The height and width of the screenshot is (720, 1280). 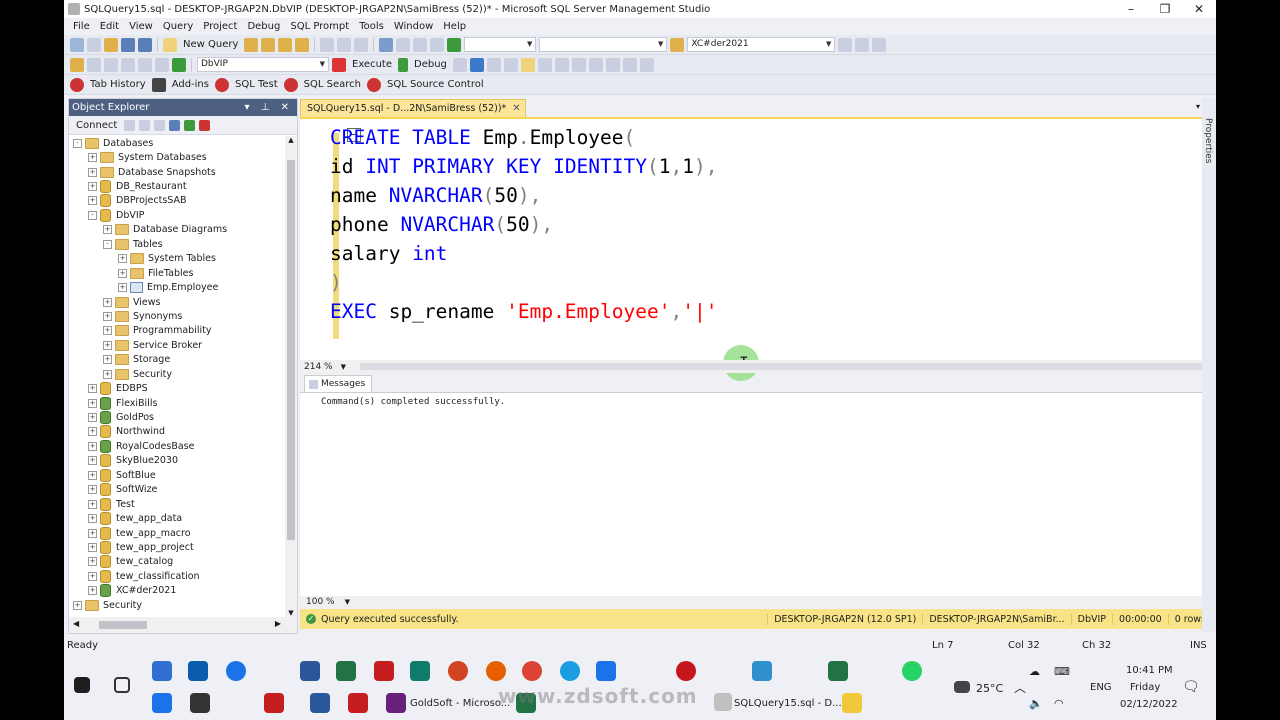 What do you see at coordinates (210, 44) in the screenshot?
I see `new-query-button: New Query` at bounding box center [210, 44].